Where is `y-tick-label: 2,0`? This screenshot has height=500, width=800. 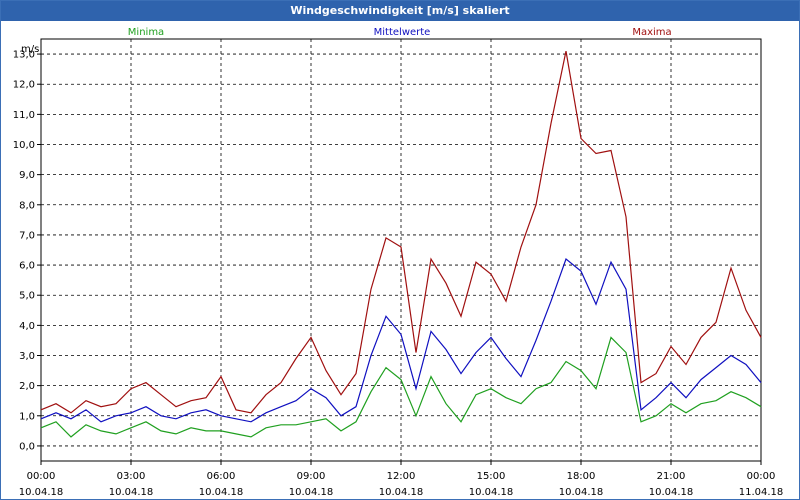
y-tick-label: 2,0 is located at coordinates (27, 386).